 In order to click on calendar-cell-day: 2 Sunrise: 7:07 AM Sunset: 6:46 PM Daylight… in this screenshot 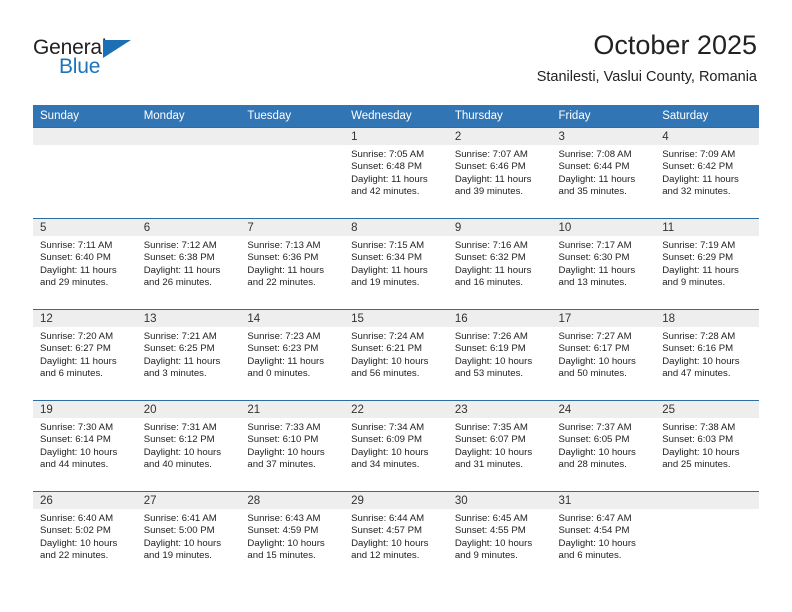, I will do `click(499, 173)`.